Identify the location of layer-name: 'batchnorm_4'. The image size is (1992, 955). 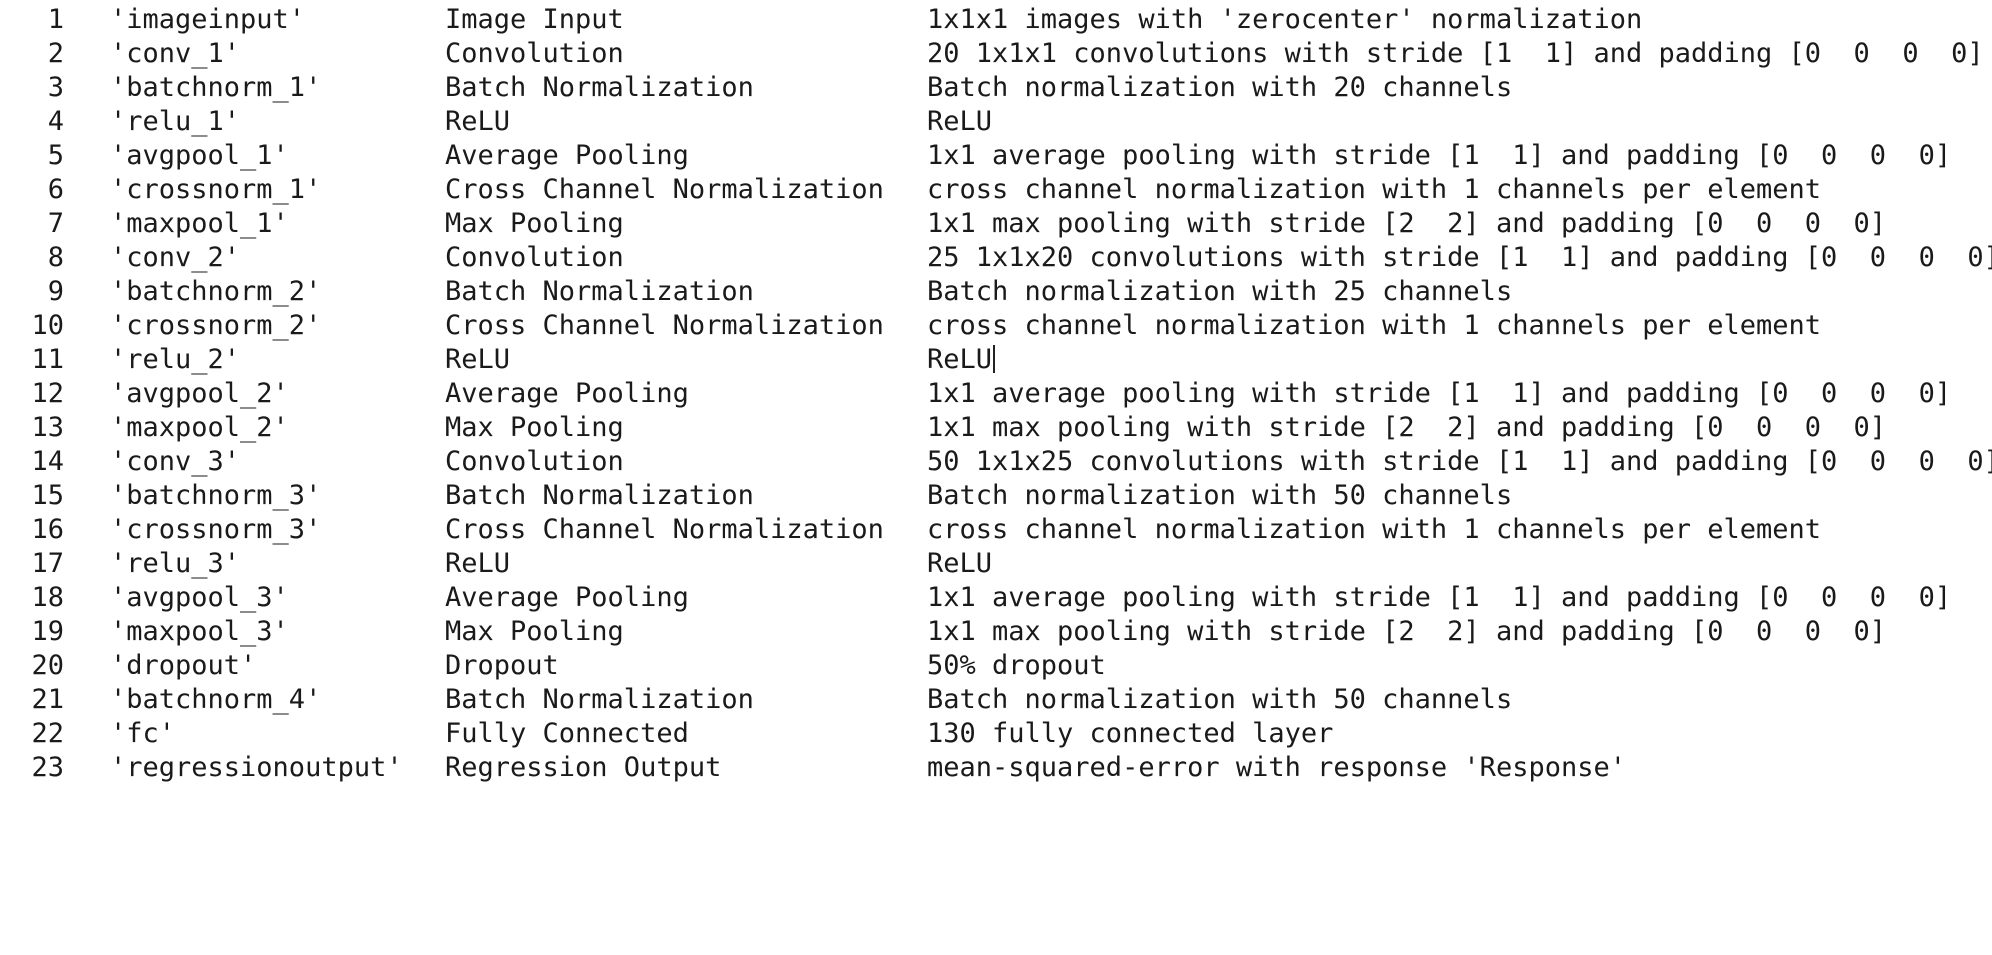
(216, 699).